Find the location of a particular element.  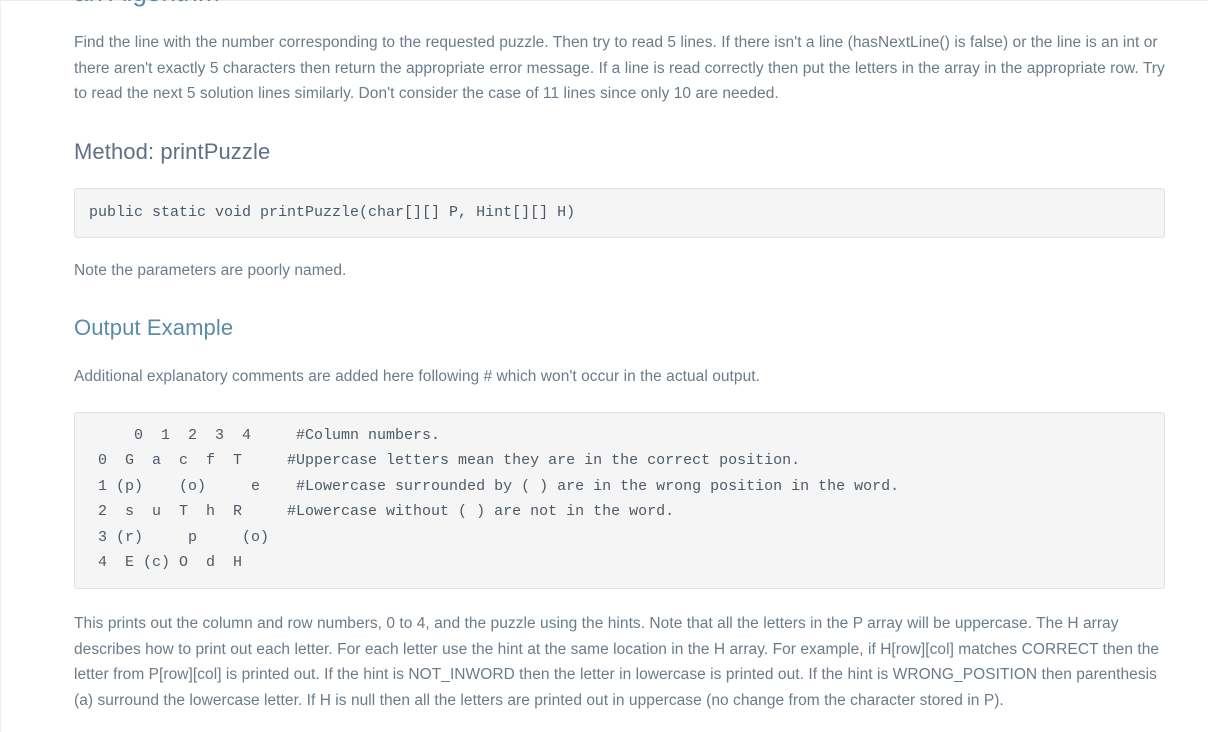

heading-output-example: Output Example is located at coordinates (154, 327).